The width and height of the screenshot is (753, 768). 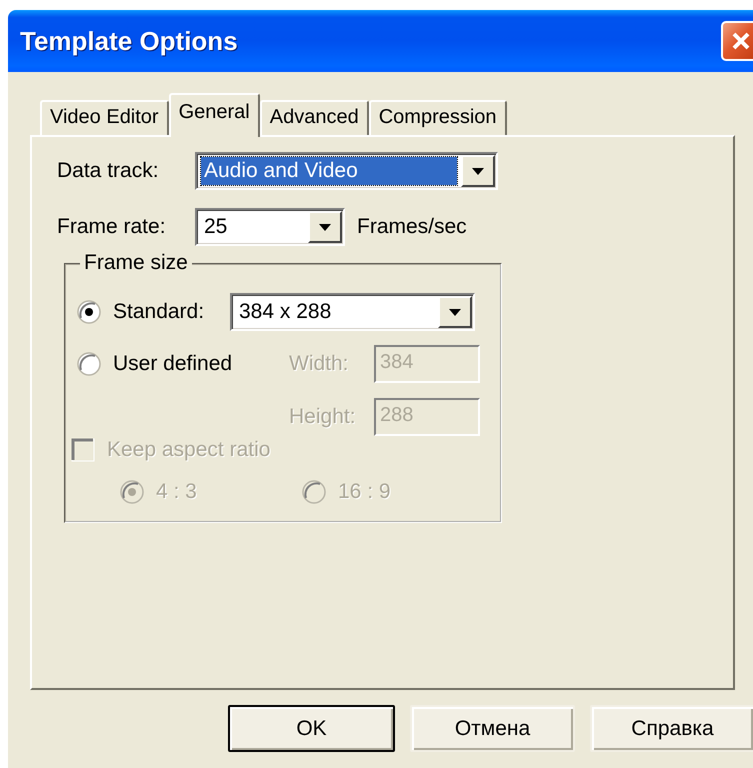 What do you see at coordinates (492, 728) in the screenshot?
I see `dialog-button: Отмена` at bounding box center [492, 728].